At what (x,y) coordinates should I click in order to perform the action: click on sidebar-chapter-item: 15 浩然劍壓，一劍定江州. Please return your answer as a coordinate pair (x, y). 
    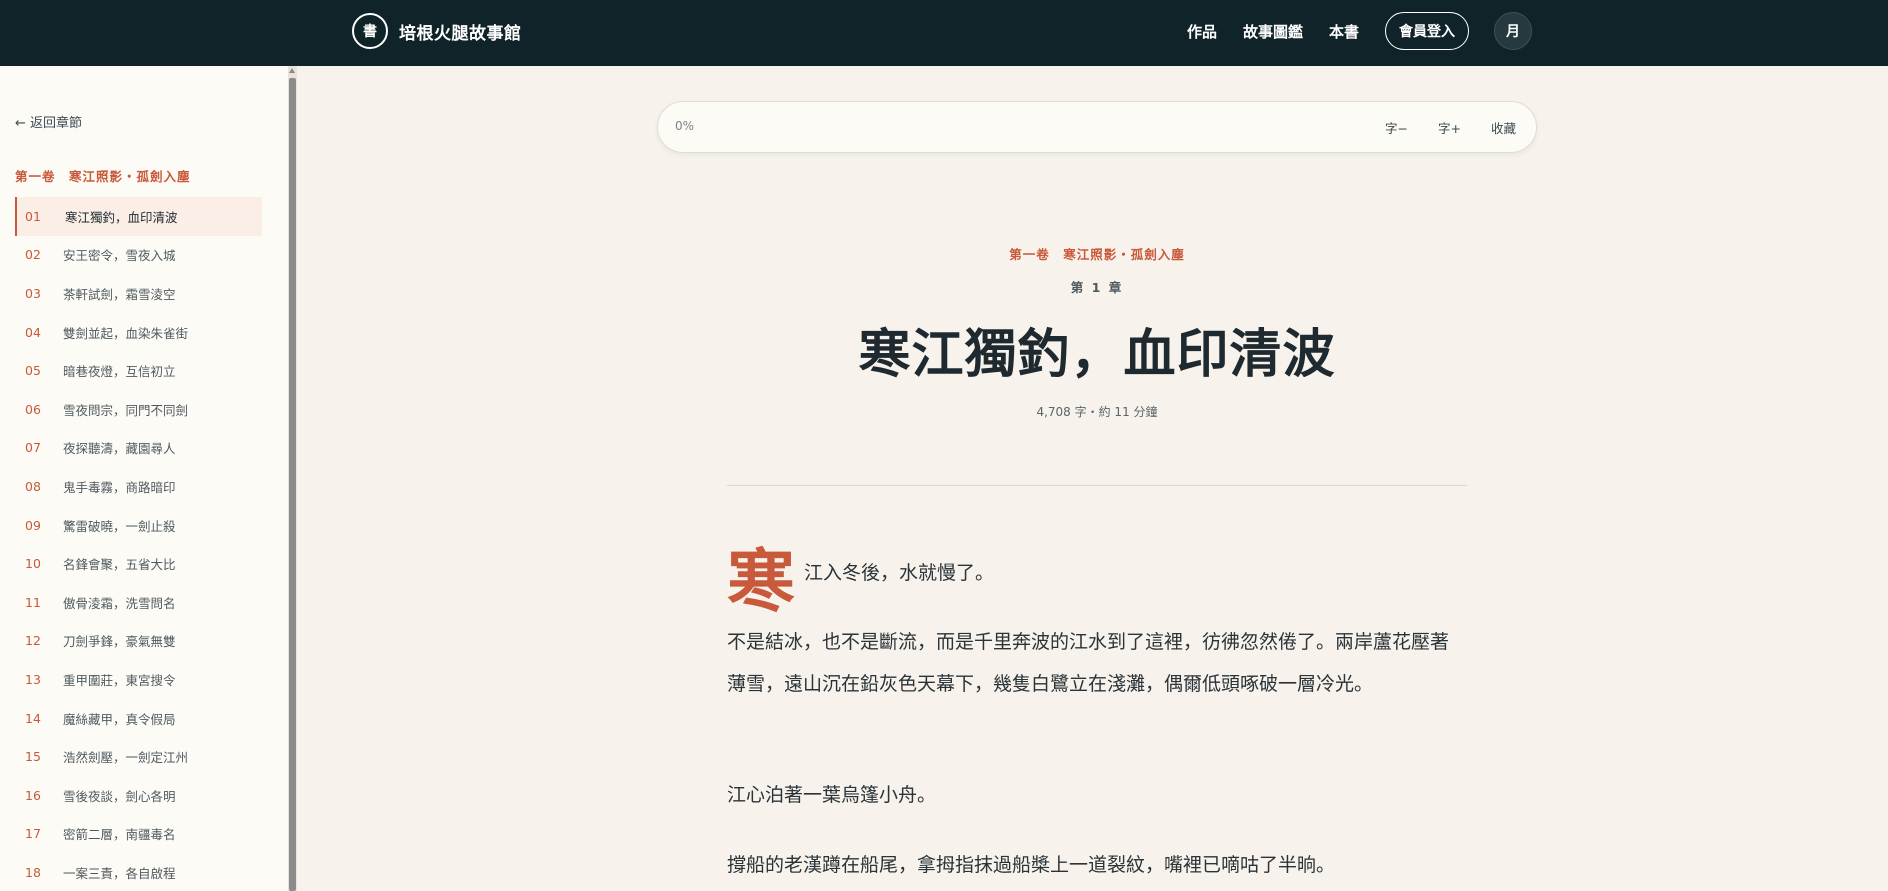
    Looking at the image, I should click on (138, 756).